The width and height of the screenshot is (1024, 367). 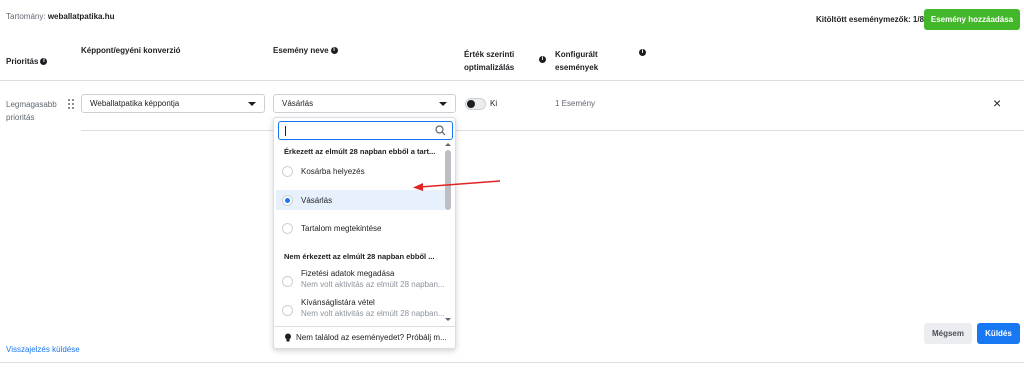 I want to click on text-cursor, so click(x=285, y=131).